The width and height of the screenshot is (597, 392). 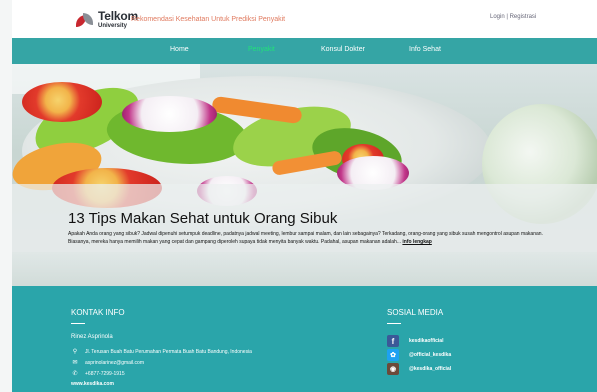 What do you see at coordinates (523, 17) in the screenshot?
I see `register-link: Registrasi` at bounding box center [523, 17].